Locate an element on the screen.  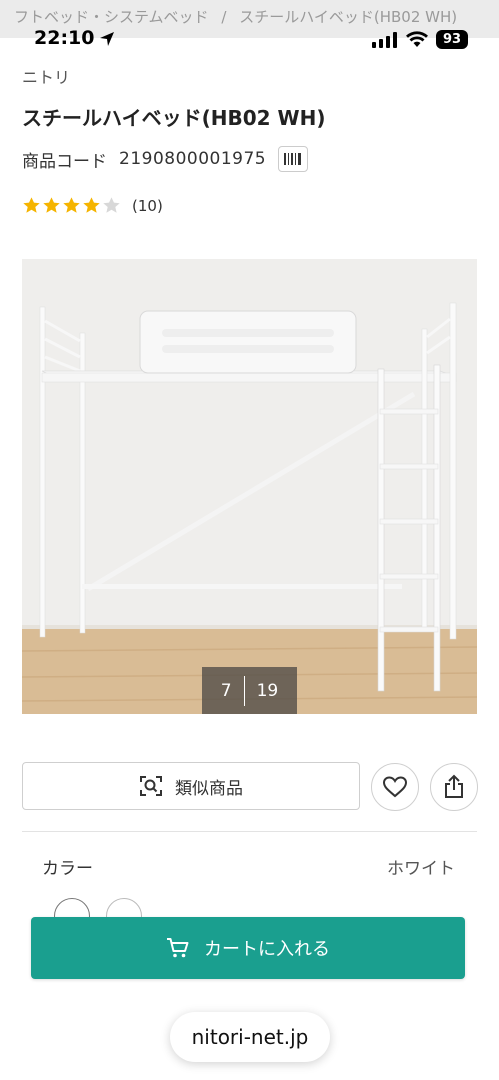
status-bar: 22:10 93 is located at coordinates (249, 40).